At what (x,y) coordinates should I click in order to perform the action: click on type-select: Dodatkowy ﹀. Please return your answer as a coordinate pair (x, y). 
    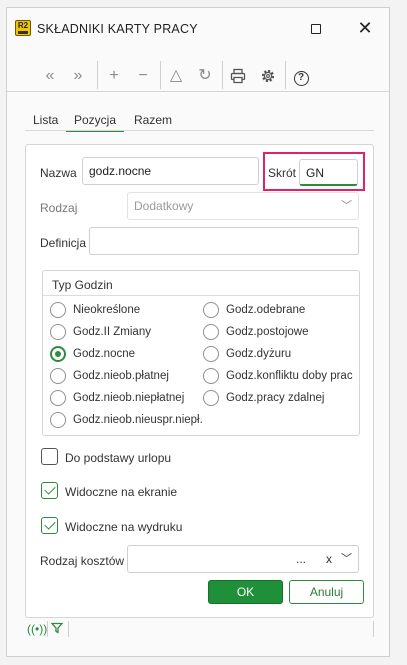
    Looking at the image, I should click on (243, 206).